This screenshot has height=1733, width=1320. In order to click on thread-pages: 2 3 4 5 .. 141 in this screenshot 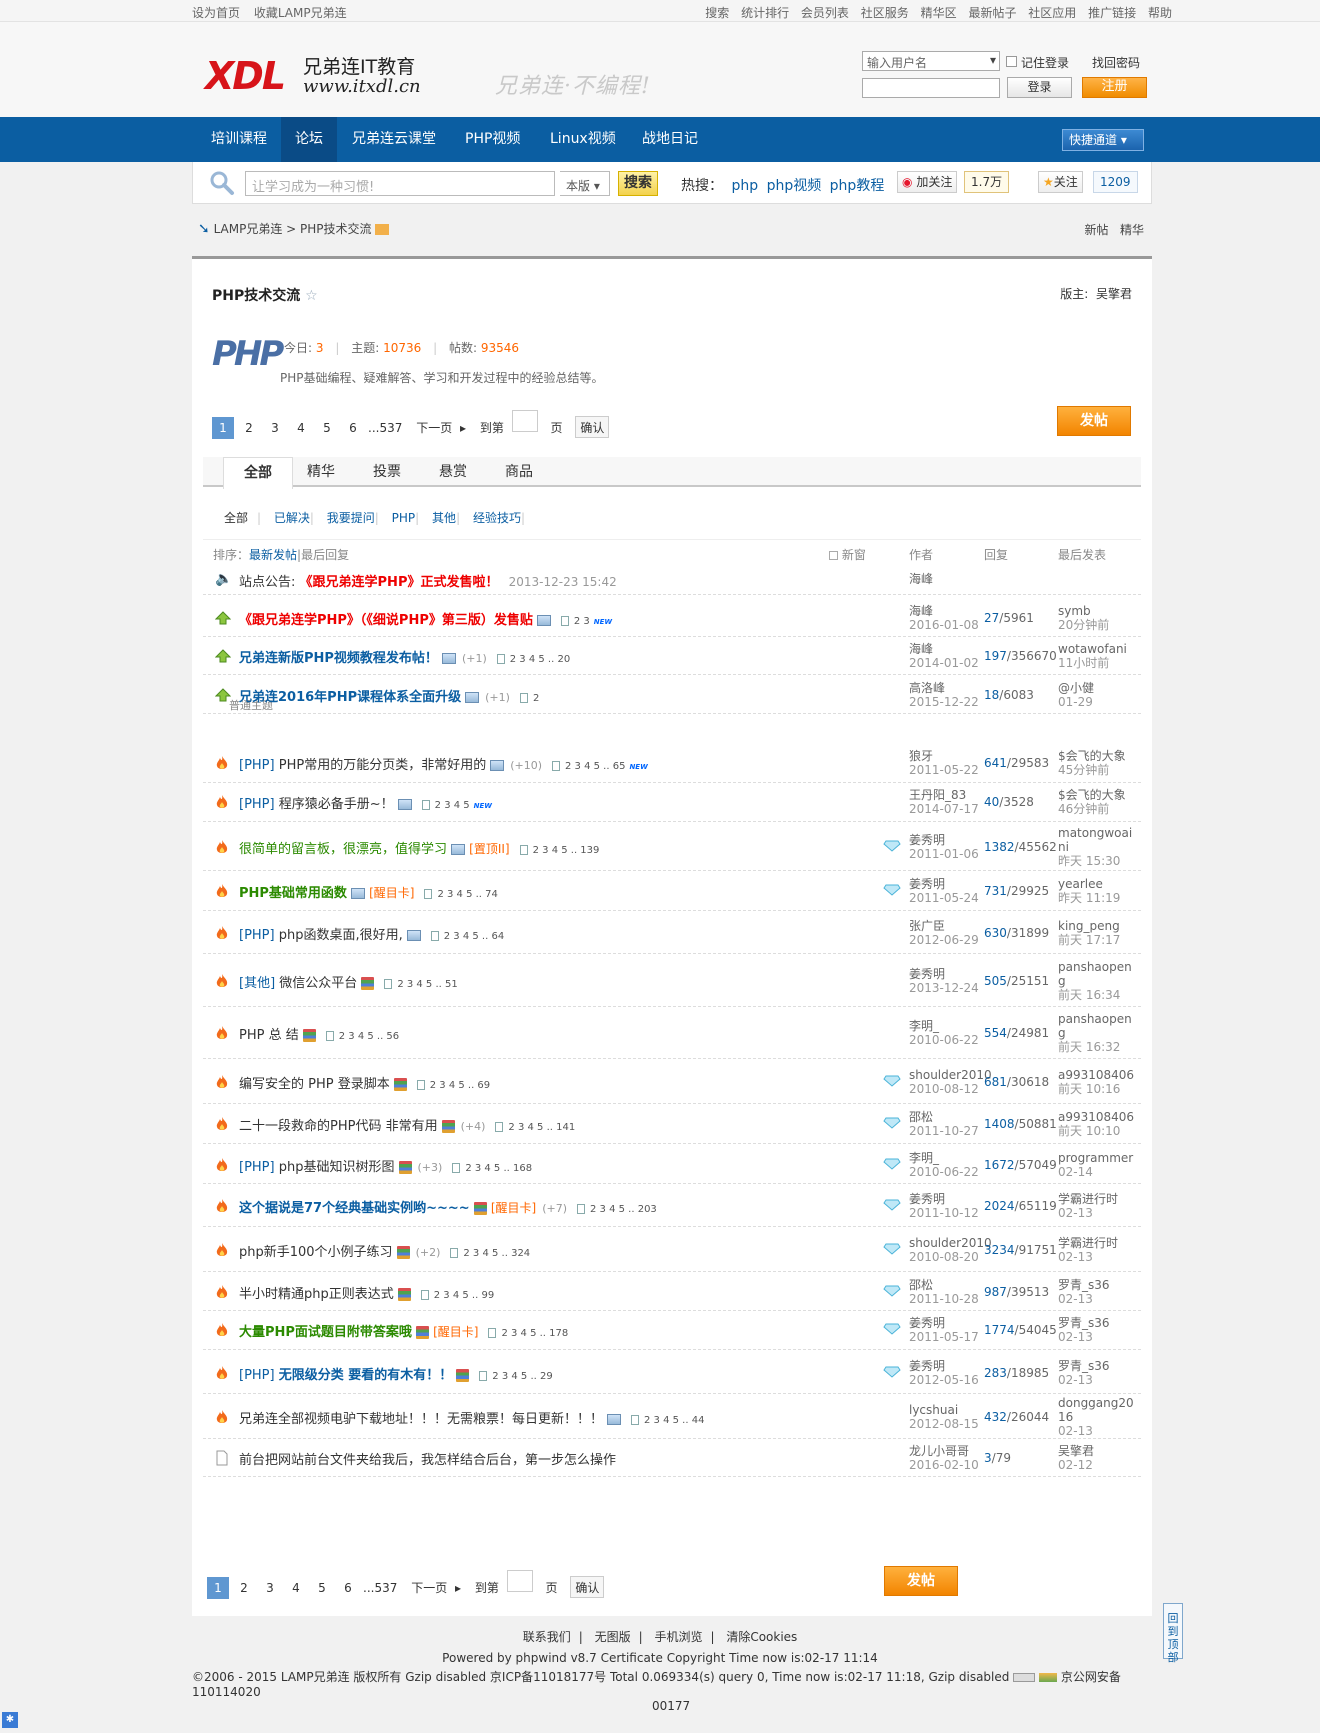, I will do `click(541, 1127)`.